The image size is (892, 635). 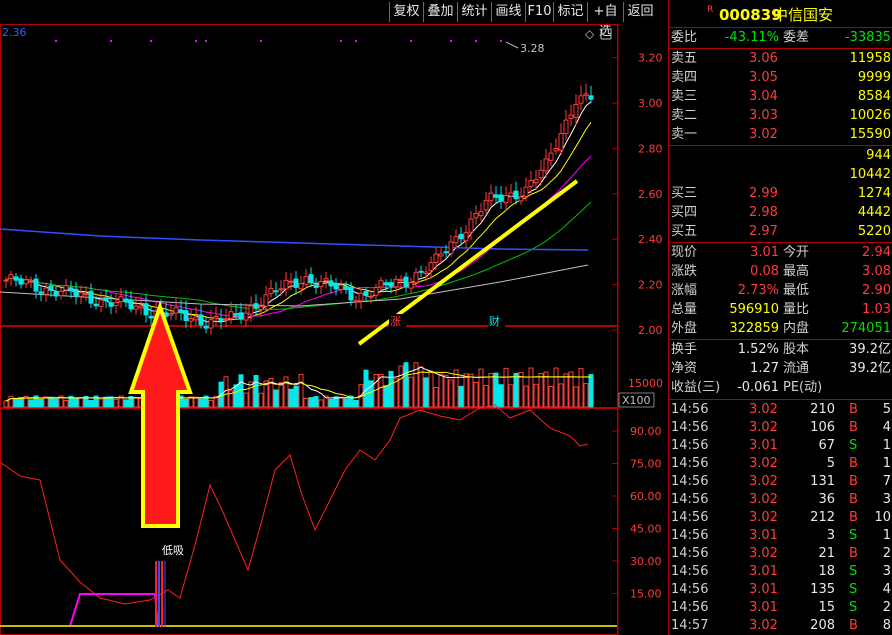 I want to click on fundamental-value: 39.2亿, so click(x=870, y=349).